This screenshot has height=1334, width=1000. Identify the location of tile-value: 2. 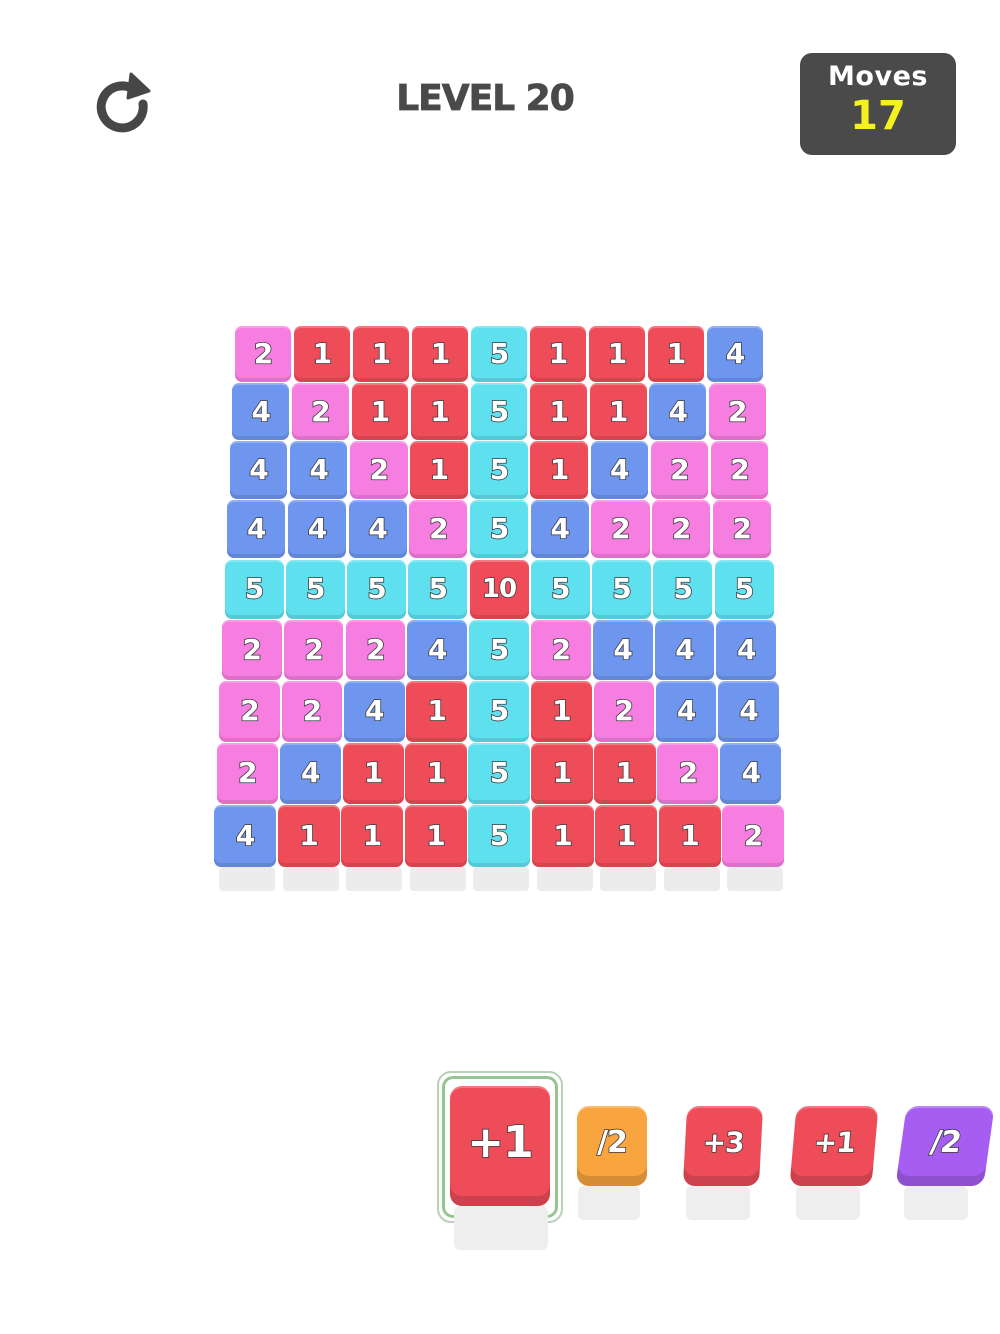
(688, 773).